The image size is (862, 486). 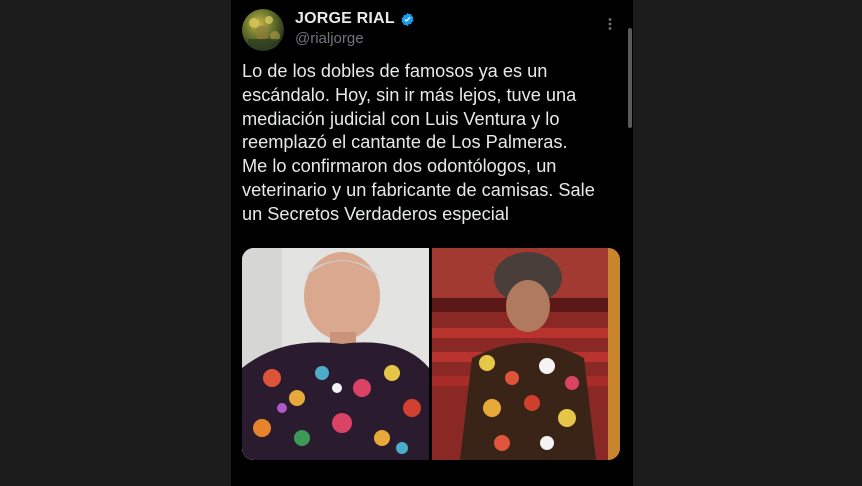 I want to click on singer-in-theater-image, so click(x=526, y=354).